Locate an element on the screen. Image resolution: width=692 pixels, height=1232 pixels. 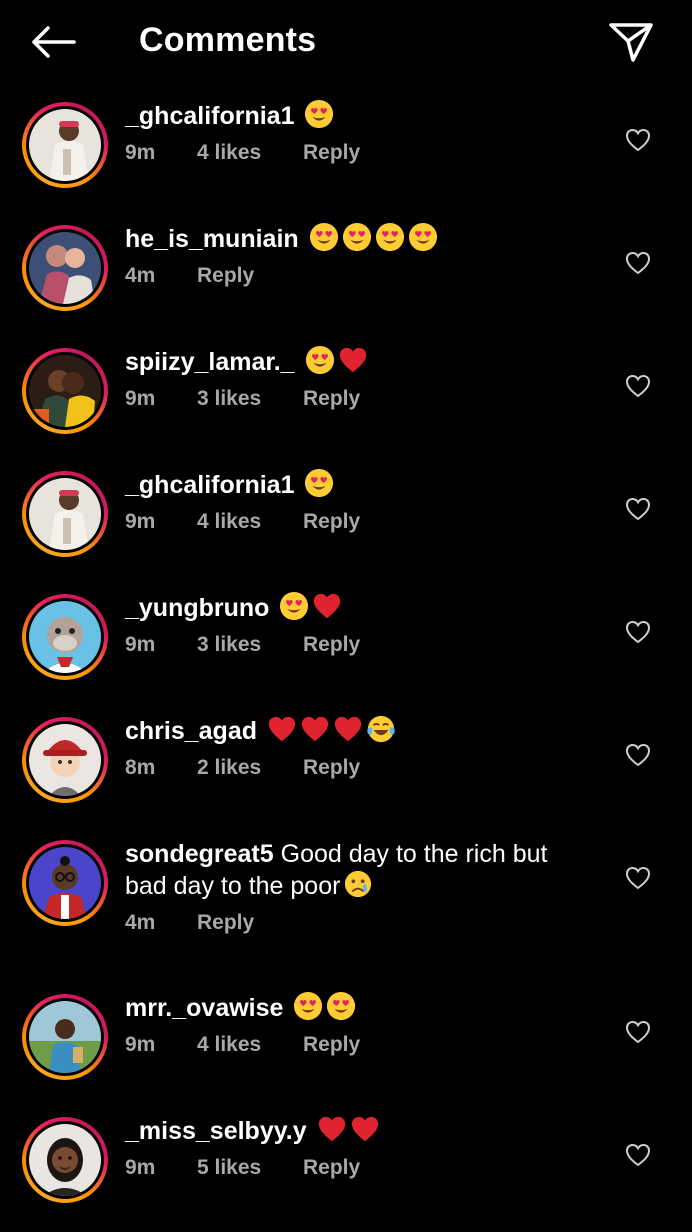
comment-likes: 5 likes is located at coordinates (250, 1168).